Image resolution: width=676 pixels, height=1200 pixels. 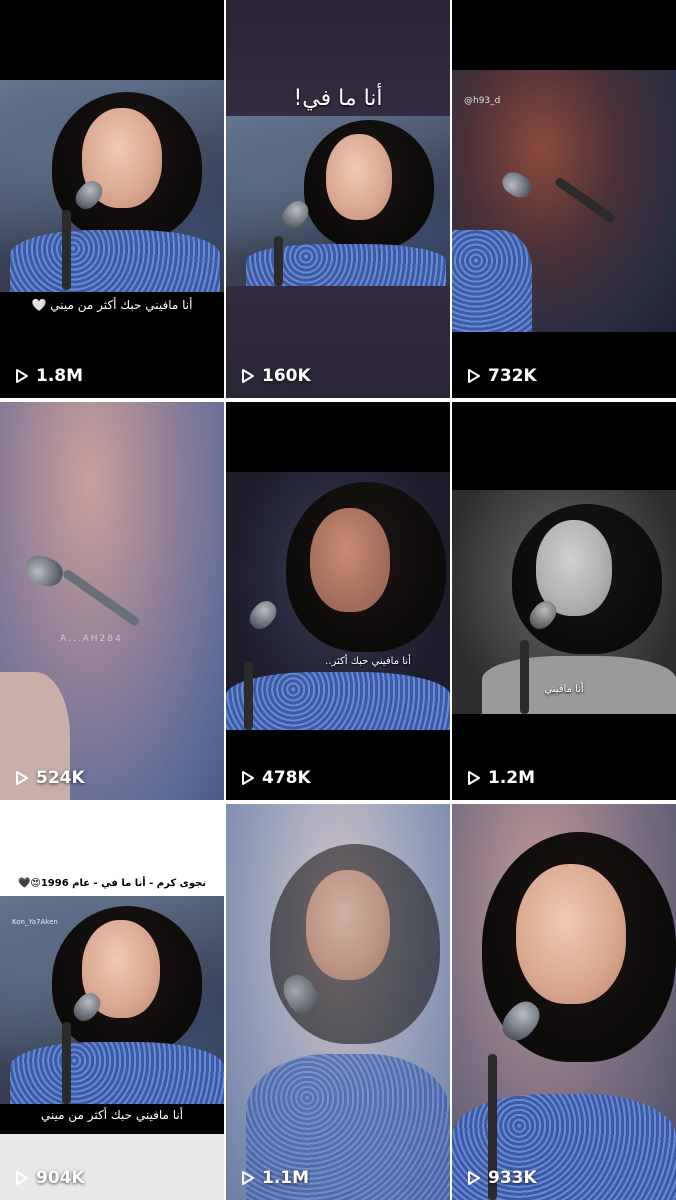 I want to click on video-title: أنا ما في!, so click(x=338, y=98).